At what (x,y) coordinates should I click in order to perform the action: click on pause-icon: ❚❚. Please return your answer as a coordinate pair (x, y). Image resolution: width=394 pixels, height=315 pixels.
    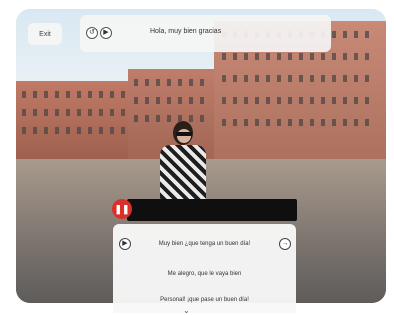
    Looking at the image, I should click on (122, 208).